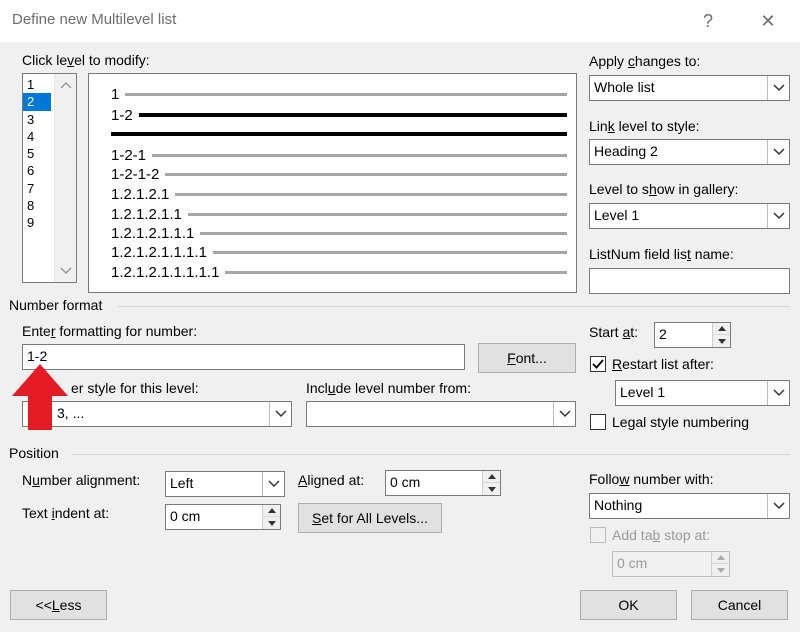 The width and height of the screenshot is (800, 632). I want to click on link-level-label: Link level to style:, so click(644, 126).